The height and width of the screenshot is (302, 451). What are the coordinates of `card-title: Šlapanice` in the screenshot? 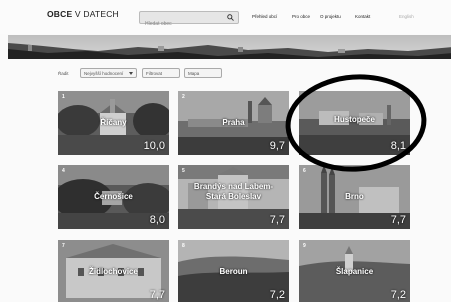 It's located at (354, 271).